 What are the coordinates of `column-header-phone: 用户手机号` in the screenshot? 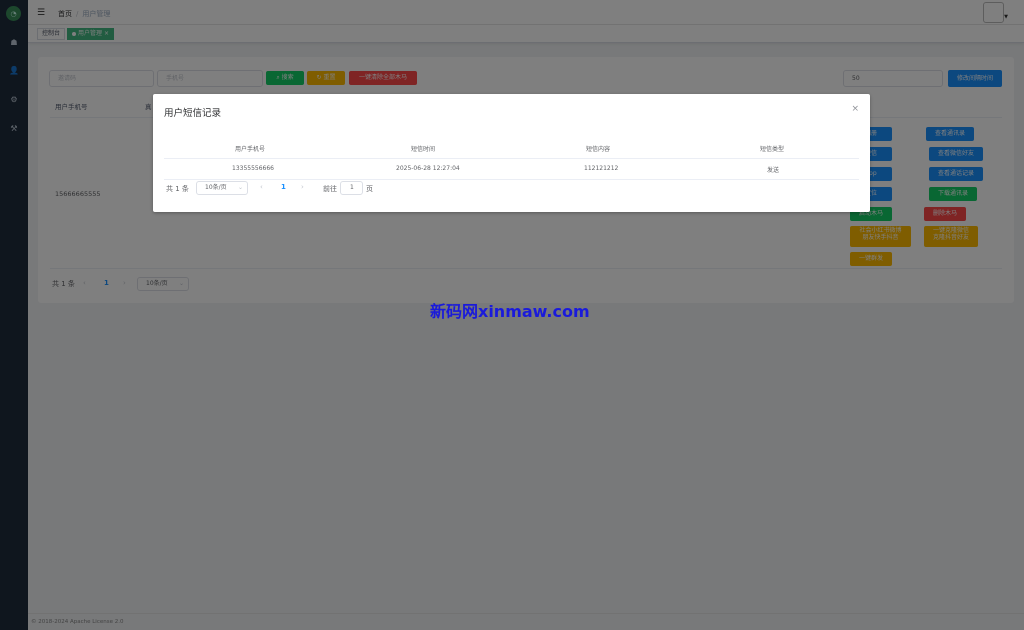 It's located at (250, 149).